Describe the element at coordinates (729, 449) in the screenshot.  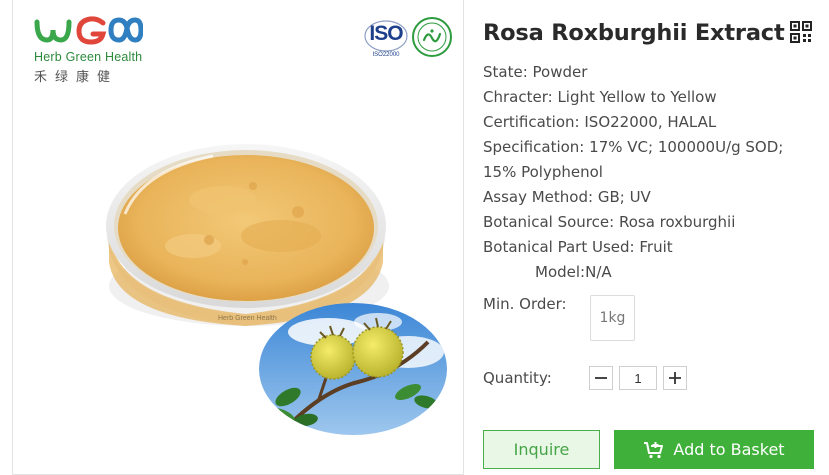
I see `add-to-basket-label: Add to Basket` at that location.